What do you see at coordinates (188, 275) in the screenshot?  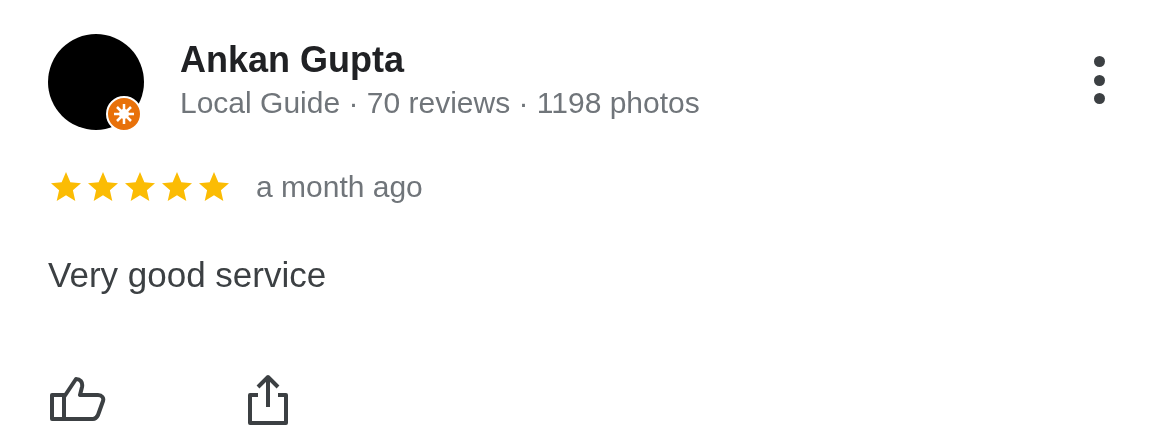 I see `review-text: Very good service` at bounding box center [188, 275].